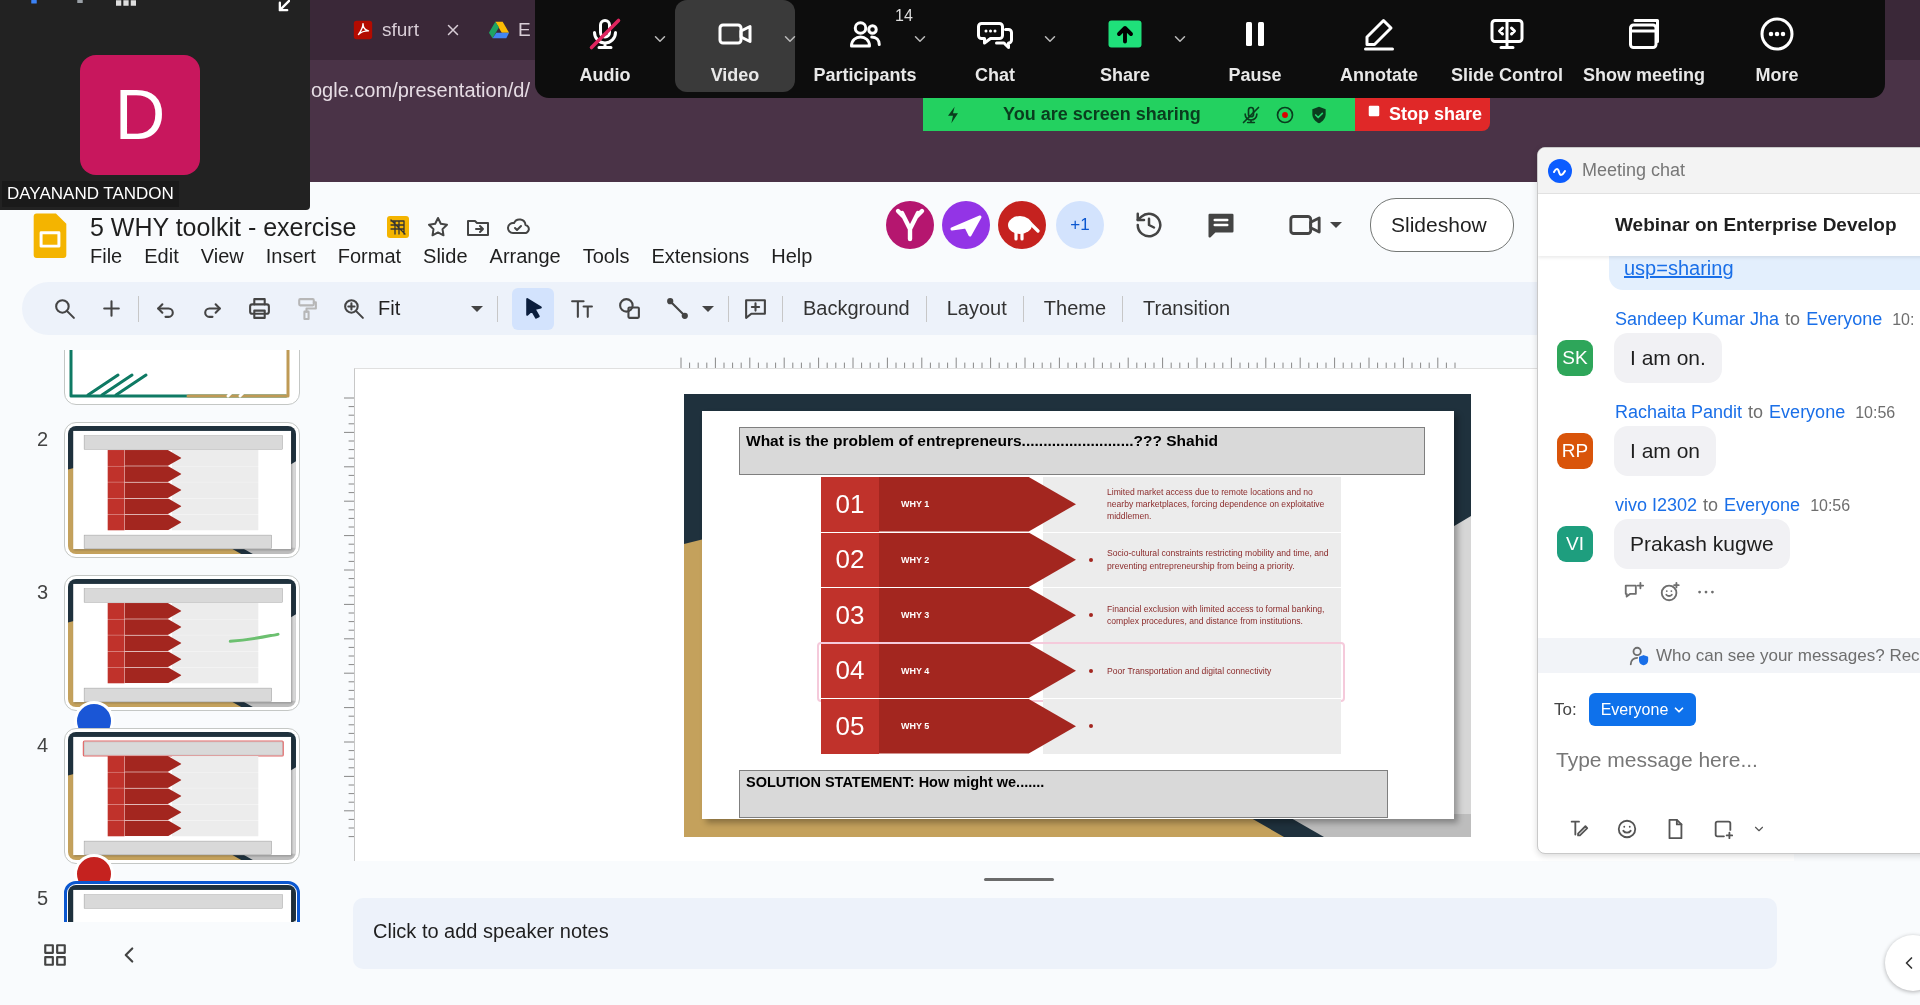 The height and width of the screenshot is (1005, 1920). Describe the element at coordinates (705, 256) in the screenshot. I see `menu-item: Extensions` at that location.